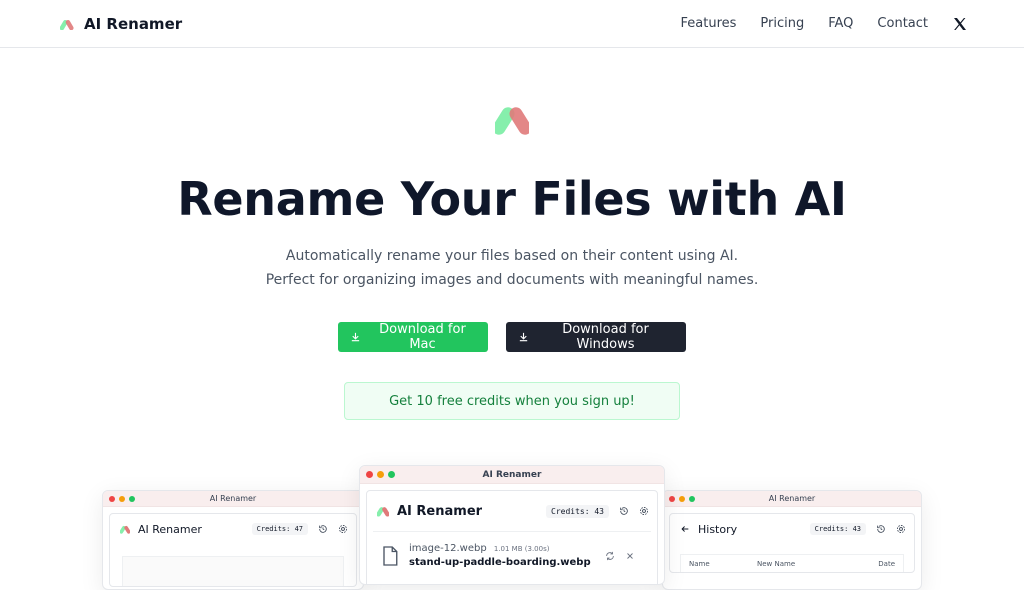  What do you see at coordinates (279, 529) in the screenshot?
I see `credits-badge: Credits: 47` at bounding box center [279, 529].